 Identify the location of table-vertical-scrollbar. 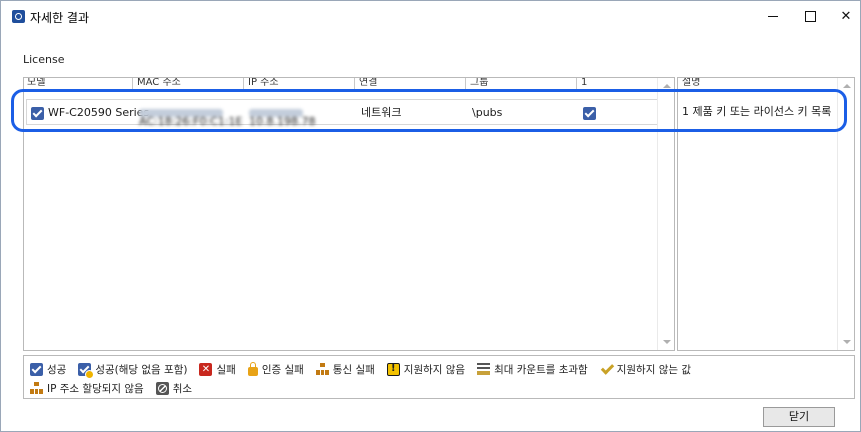
(665, 214).